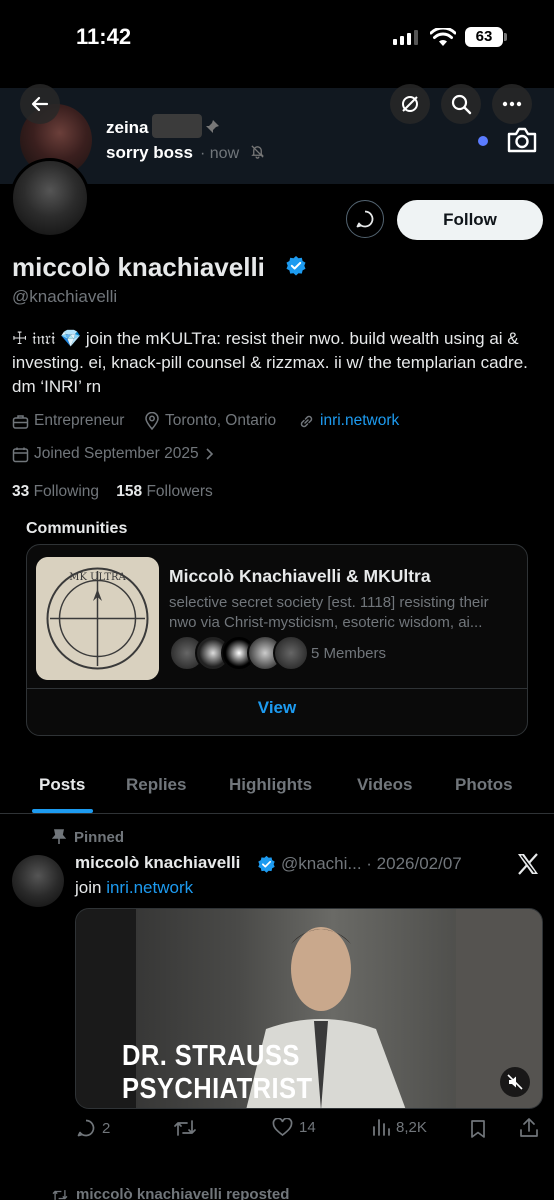 Image resolution: width=554 pixels, height=1200 pixels. Describe the element at coordinates (443, 37) in the screenshot. I see `wifi-icon` at that location.